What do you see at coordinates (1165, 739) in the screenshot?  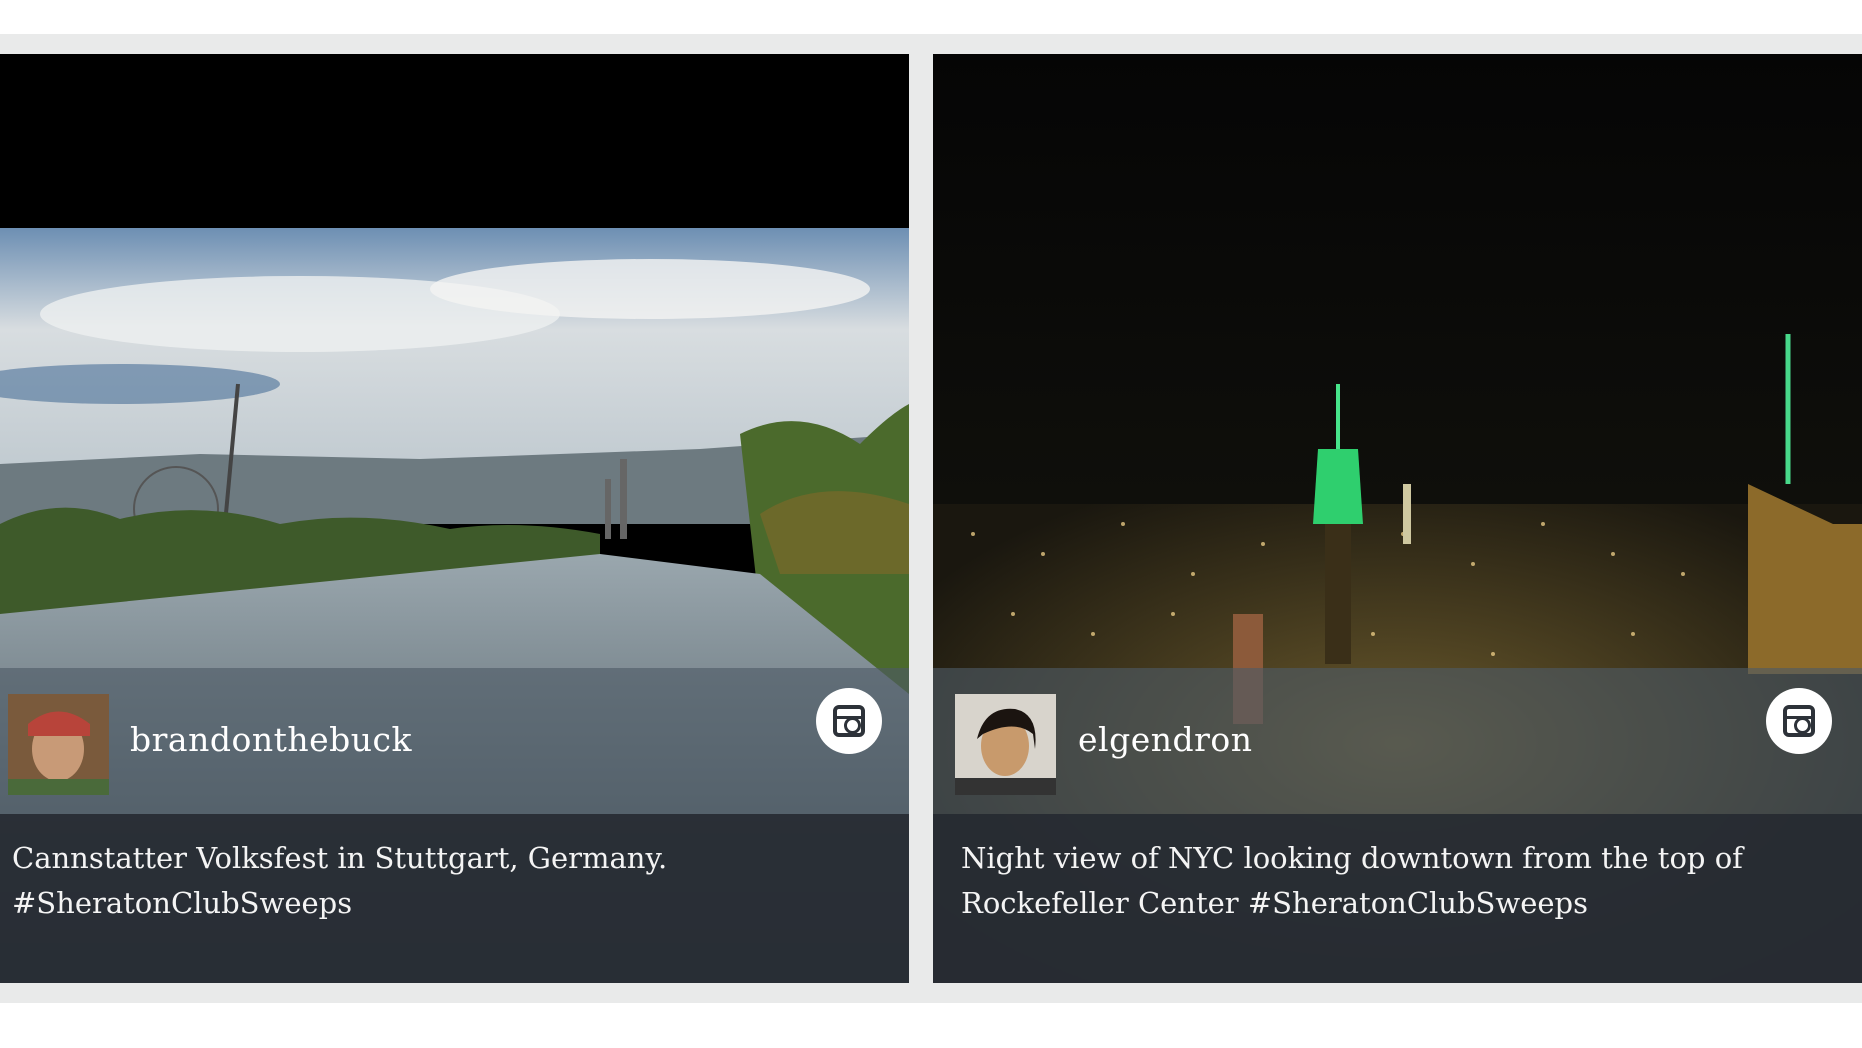 I see `username: elgendron` at bounding box center [1165, 739].